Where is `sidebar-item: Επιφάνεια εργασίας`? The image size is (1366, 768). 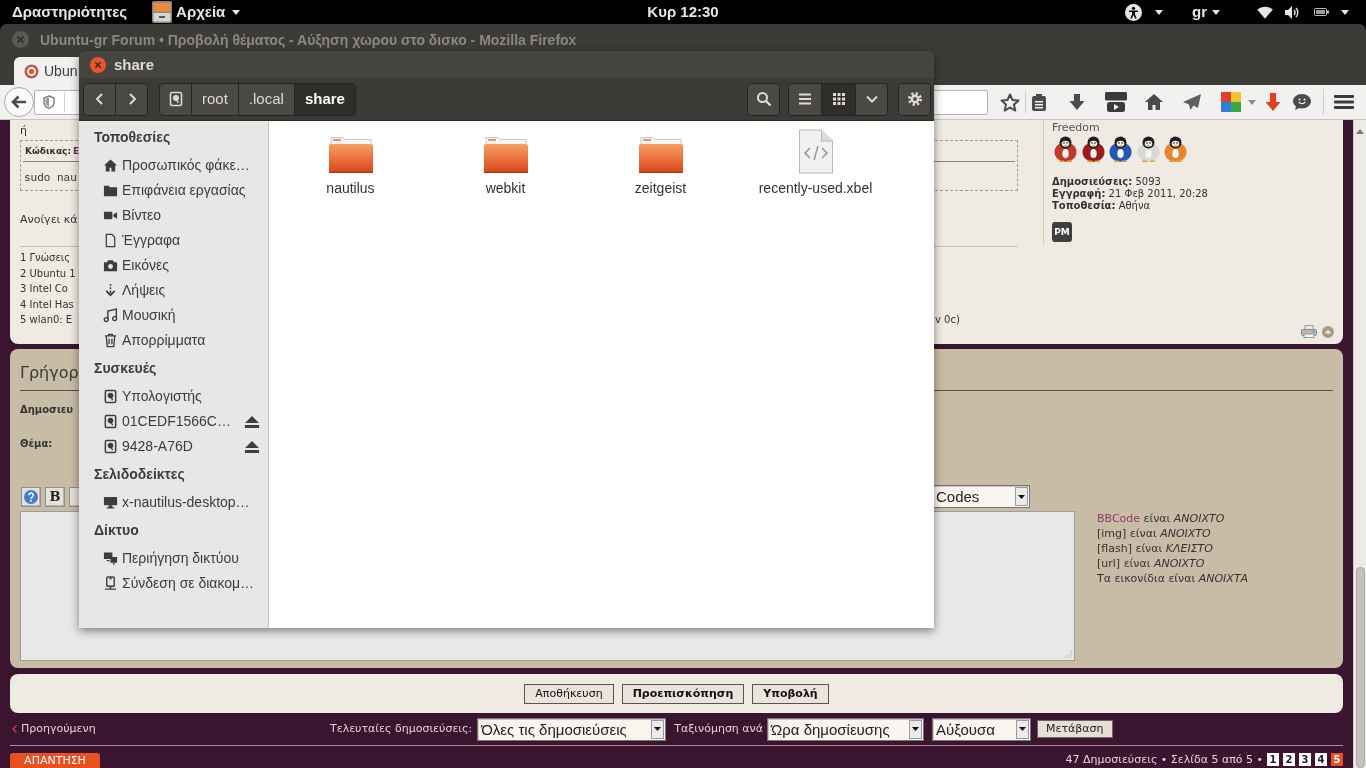
sidebar-item: Επιφάνεια εργασίας is located at coordinates (174, 190).